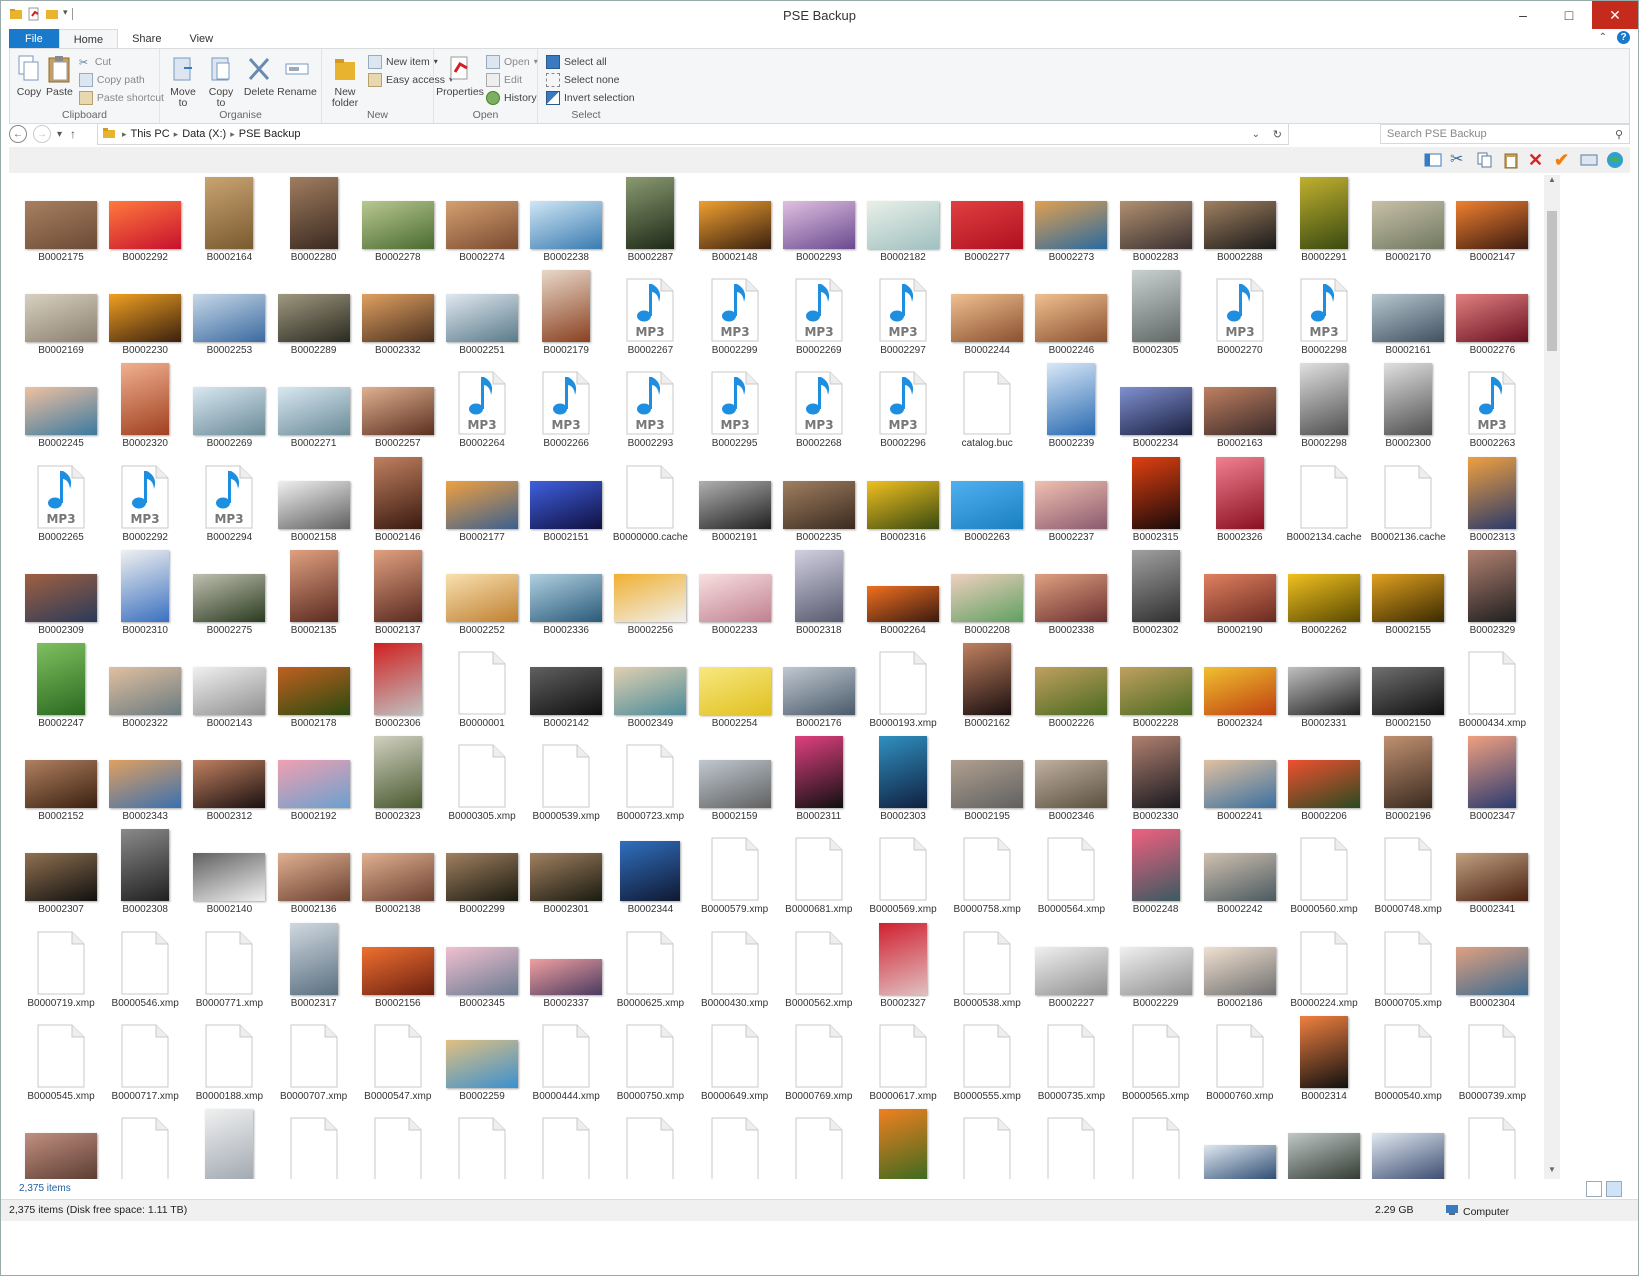 This screenshot has width=1639, height=1276. Describe the element at coordinates (61, 221) in the screenshot. I see `file-item: B0002175` at that location.